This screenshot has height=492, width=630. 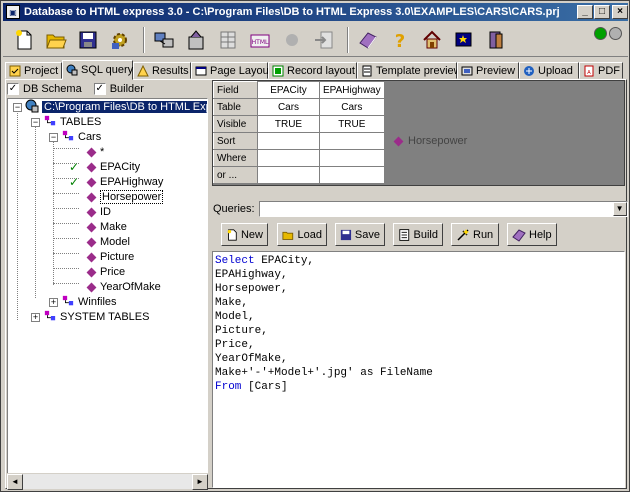 What do you see at coordinates (321, 70) in the screenshot?
I see `tab-label: Record layout` at bounding box center [321, 70].